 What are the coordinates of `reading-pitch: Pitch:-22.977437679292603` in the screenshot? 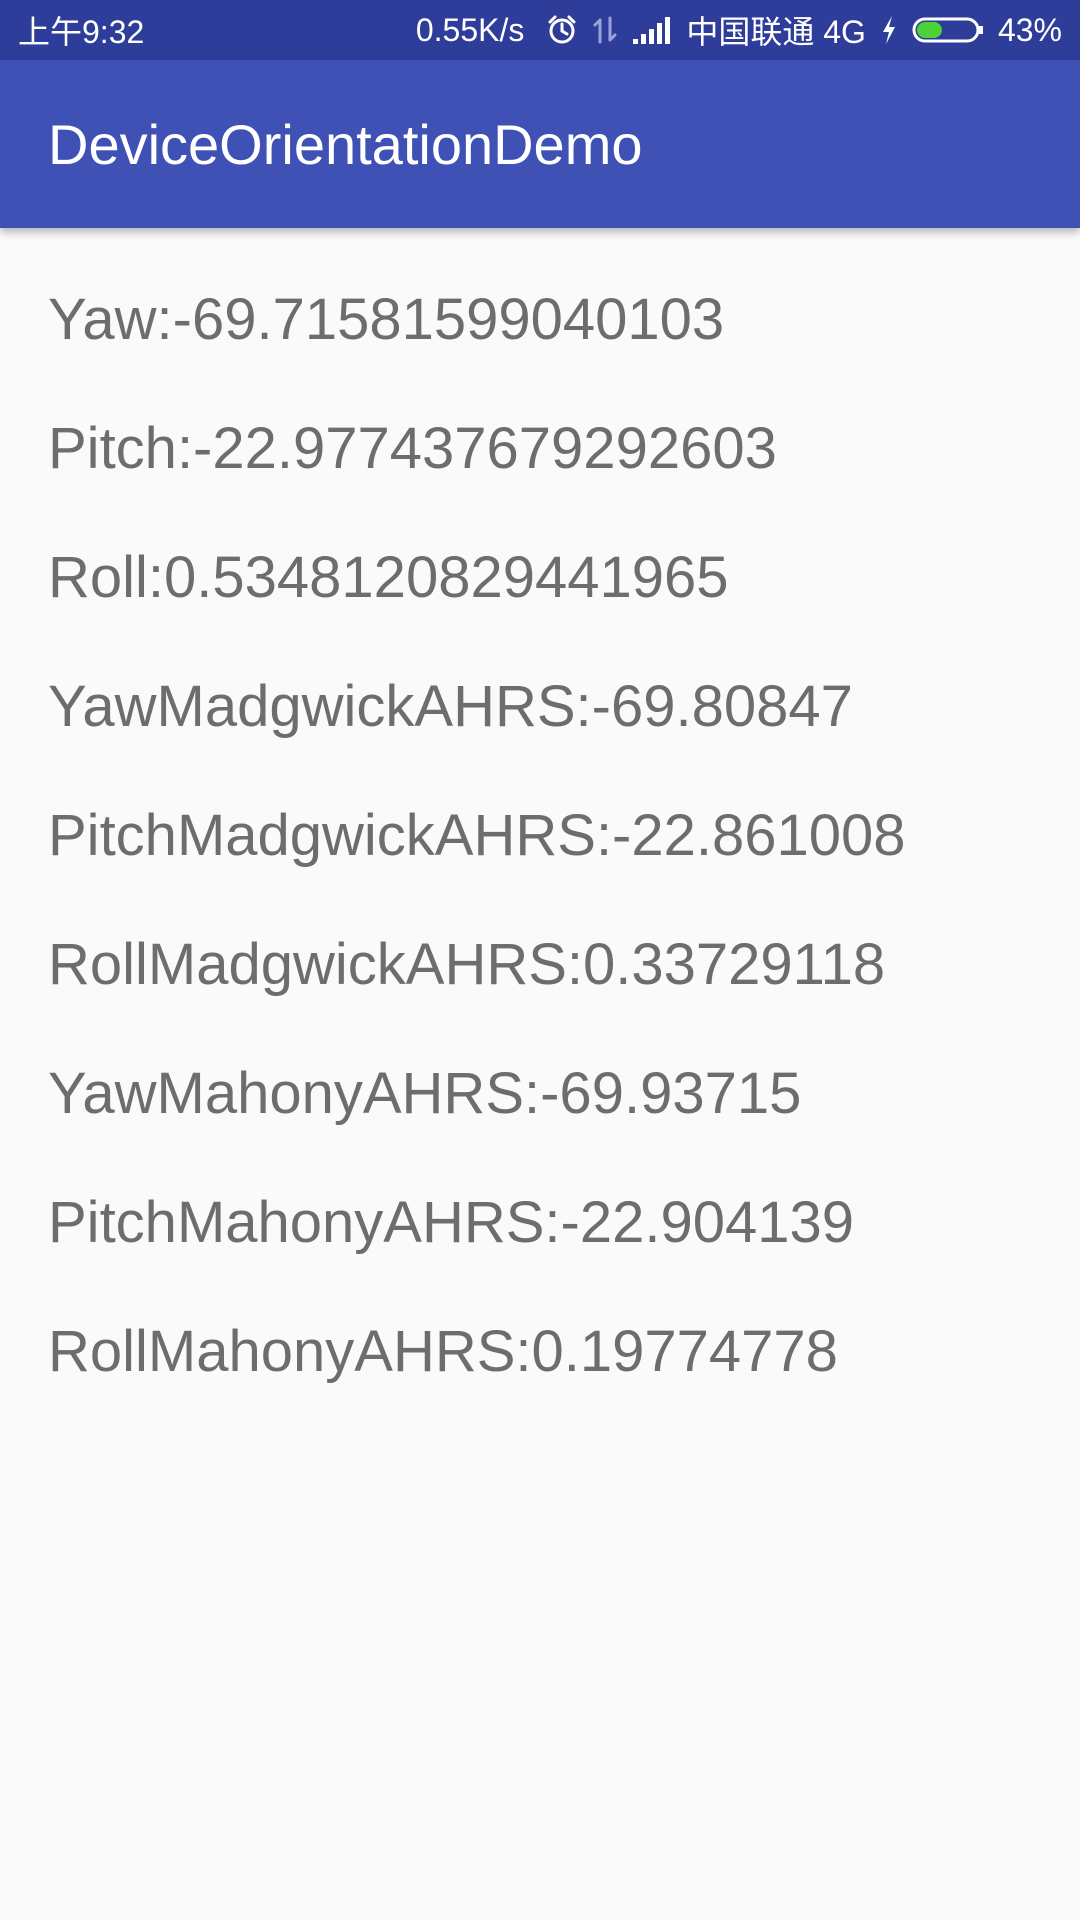 It's located at (412, 448).